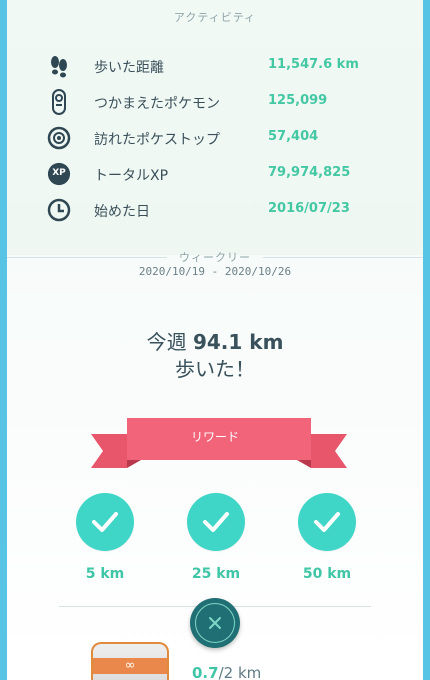 This screenshot has width=430, height=680. Describe the element at coordinates (215, 257) in the screenshot. I see `weekly-header: ウィークリー` at that location.